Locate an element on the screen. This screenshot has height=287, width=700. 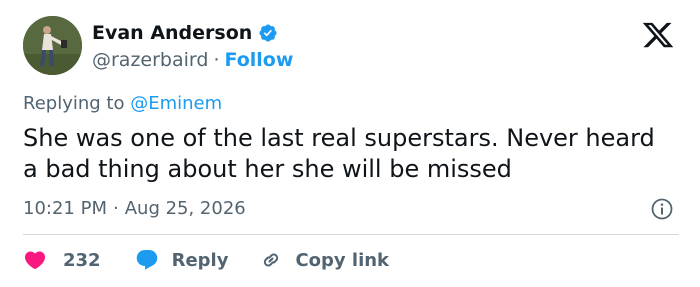
author-name: Evan Anderson is located at coordinates (172, 33).